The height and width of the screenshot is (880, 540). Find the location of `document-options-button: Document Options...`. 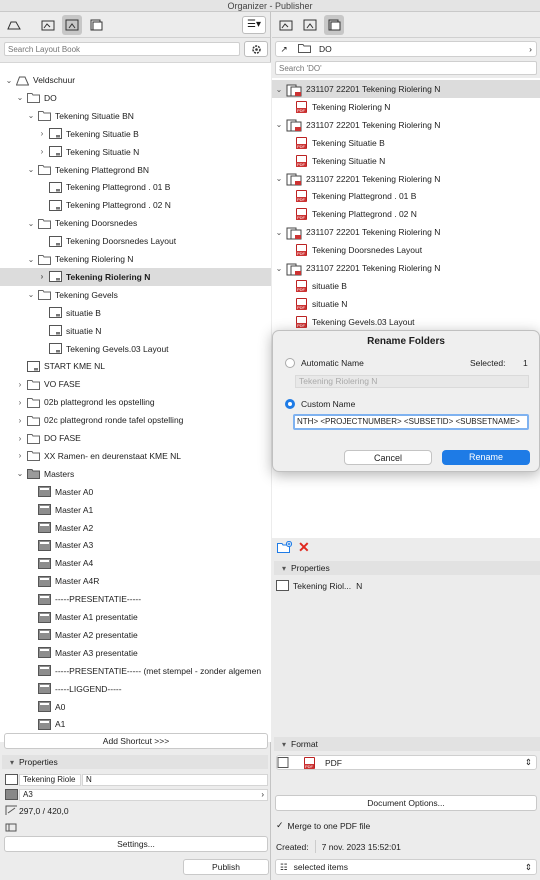

document-options-button: Document Options... is located at coordinates (406, 803).